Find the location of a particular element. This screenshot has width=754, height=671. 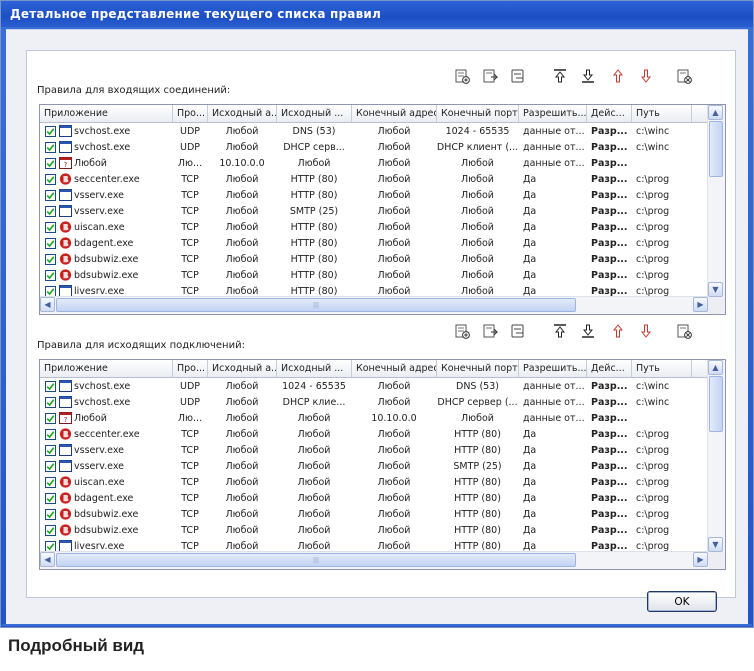

inbound-delete-rule-button is located at coordinates (518, 78).